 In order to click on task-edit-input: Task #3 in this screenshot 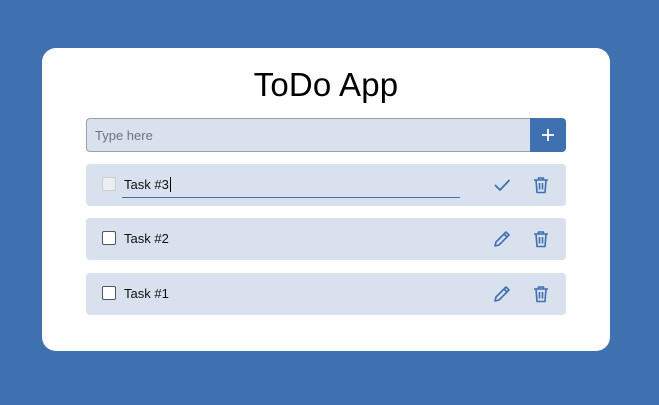, I will do `click(291, 186)`.